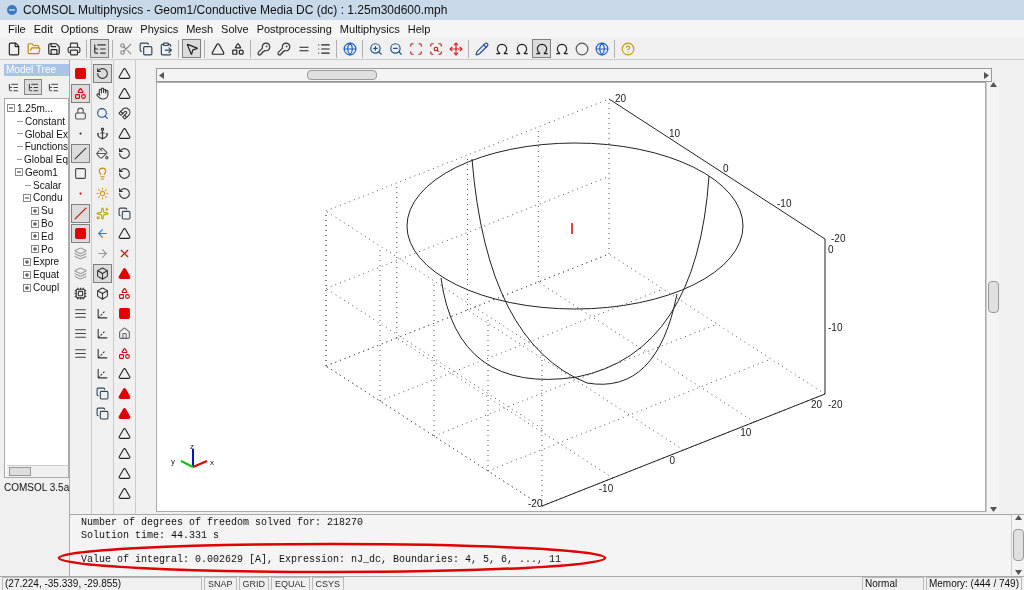 This screenshot has width=1024, height=590. What do you see at coordinates (45, 121) in the screenshot?
I see `tree-item: Constant` at bounding box center [45, 121].